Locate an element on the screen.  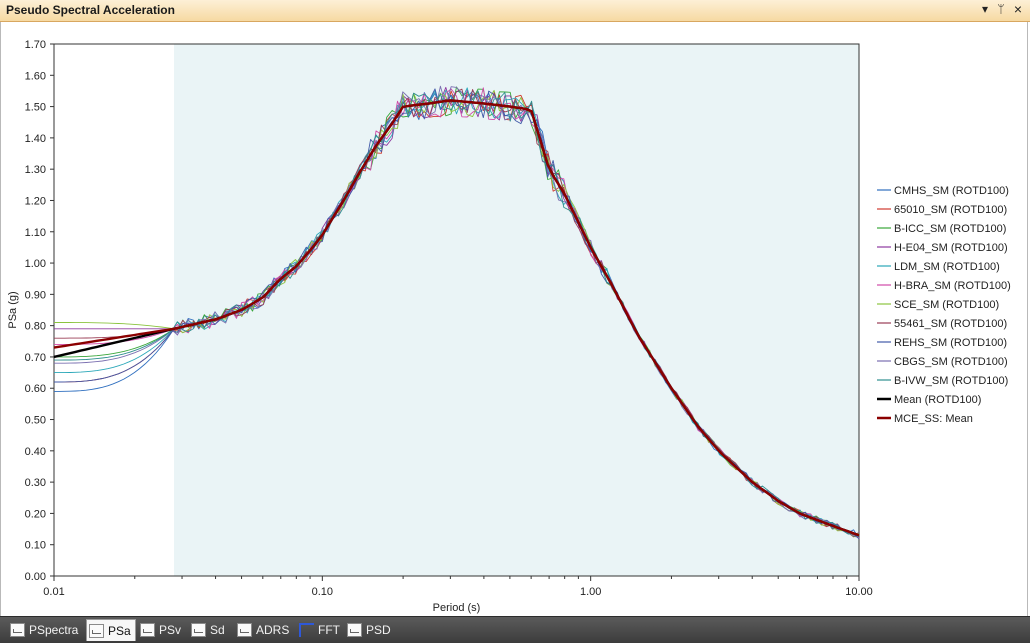
legend-label: CBGS_SM (ROTD100) is located at coordinates (951, 362).